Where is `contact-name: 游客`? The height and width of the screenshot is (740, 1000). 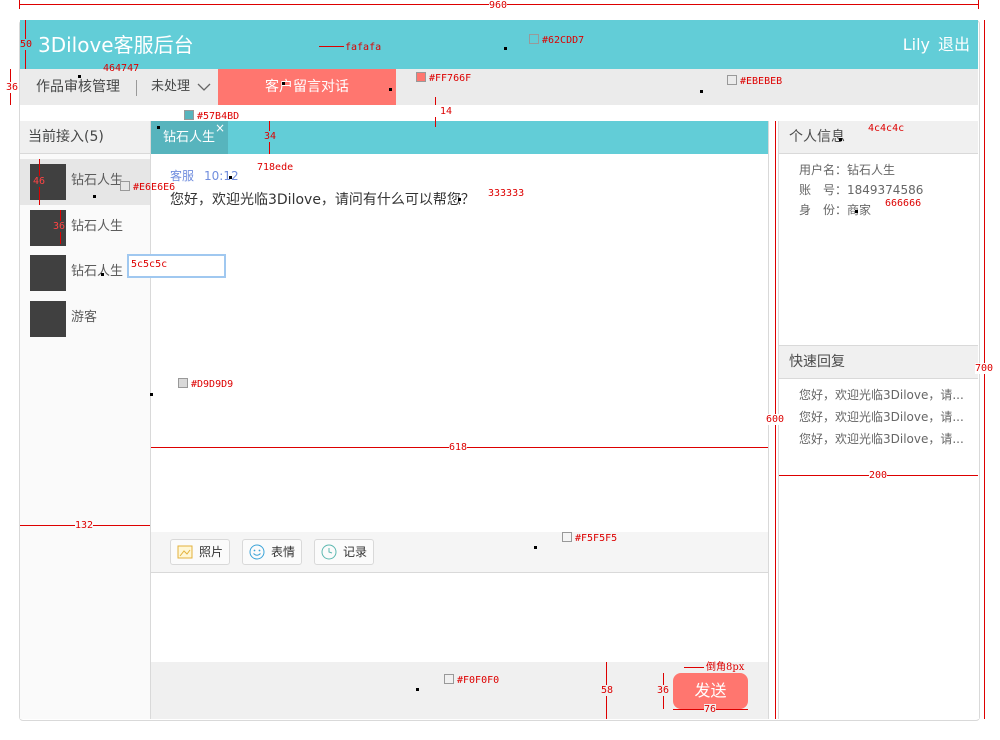 contact-name: 游客 is located at coordinates (84, 317).